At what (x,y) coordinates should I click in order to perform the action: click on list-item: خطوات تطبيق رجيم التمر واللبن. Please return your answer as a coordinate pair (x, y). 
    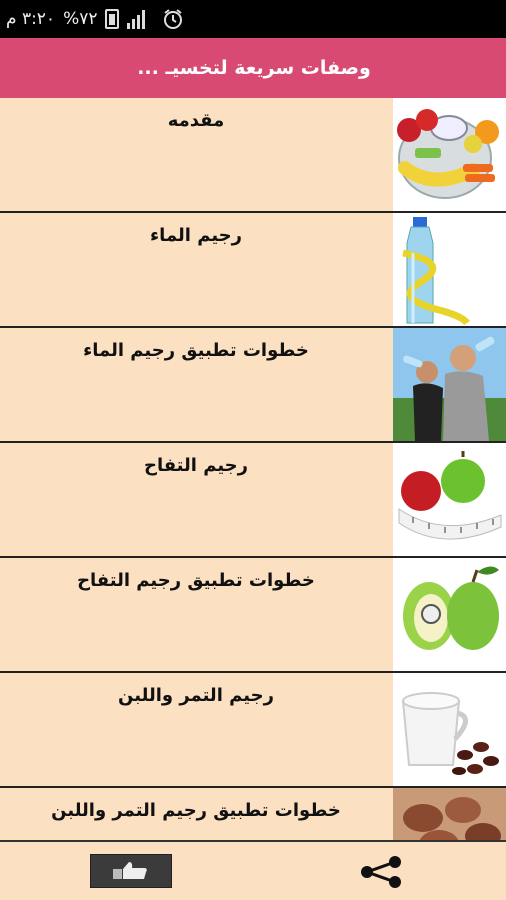
    Looking at the image, I should click on (253, 814).